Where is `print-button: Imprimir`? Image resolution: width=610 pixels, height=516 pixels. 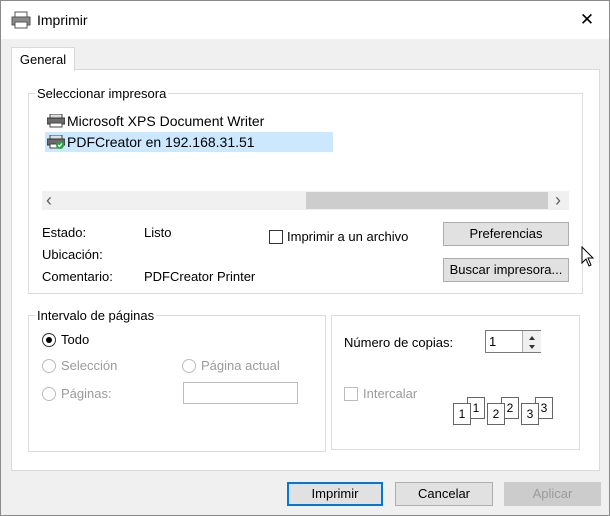 print-button: Imprimir is located at coordinates (335, 494).